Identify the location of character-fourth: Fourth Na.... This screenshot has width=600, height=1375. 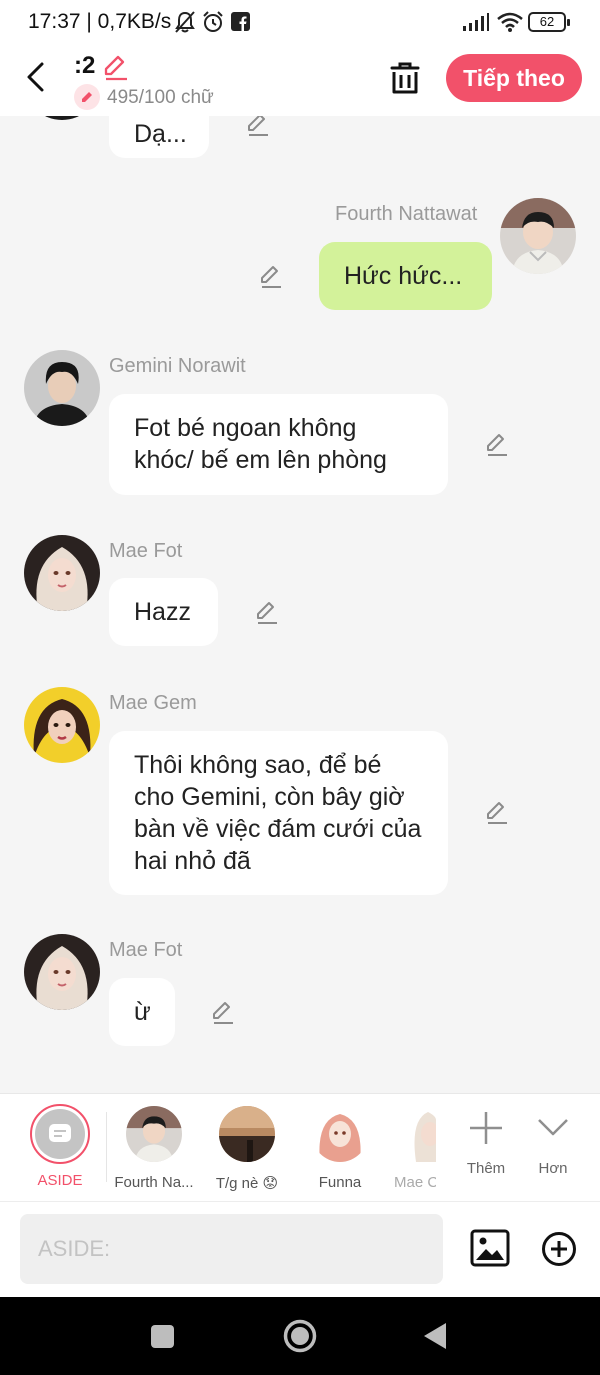
(154, 1147).